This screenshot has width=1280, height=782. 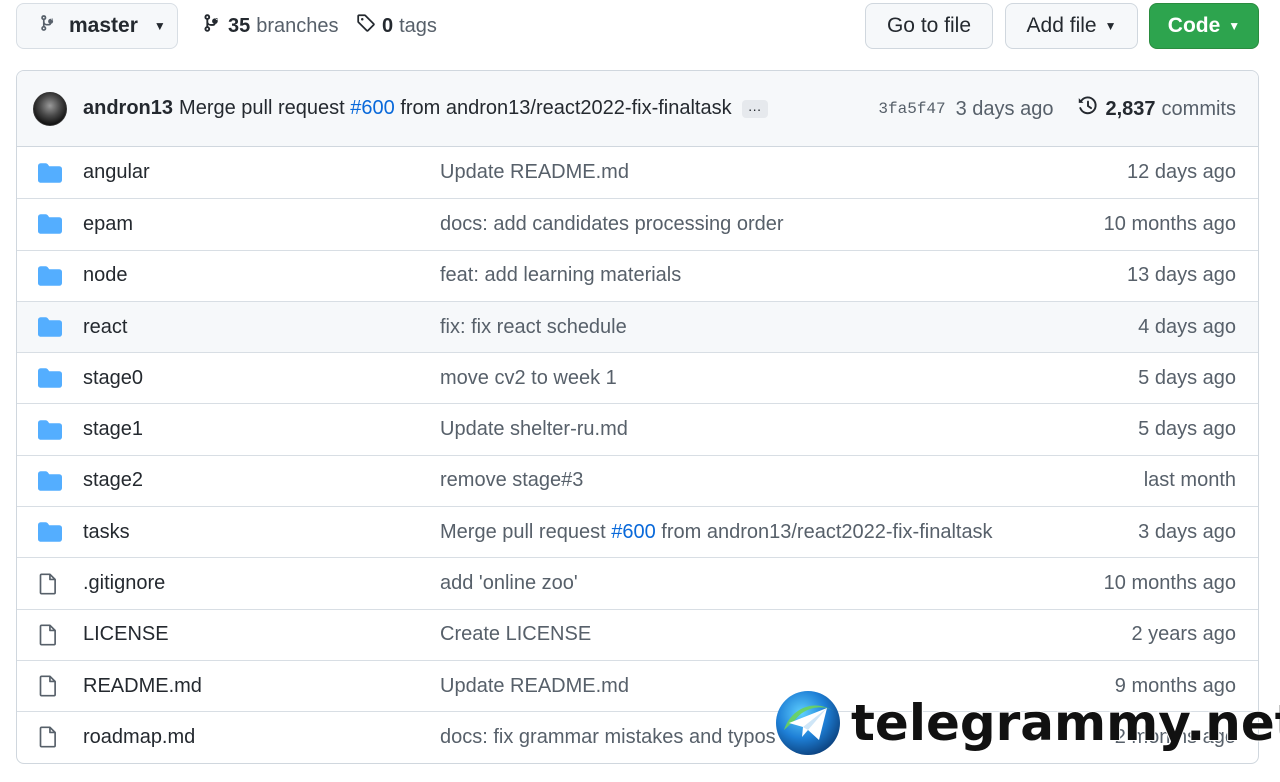 I want to click on file-name-link: react, so click(x=105, y=327).